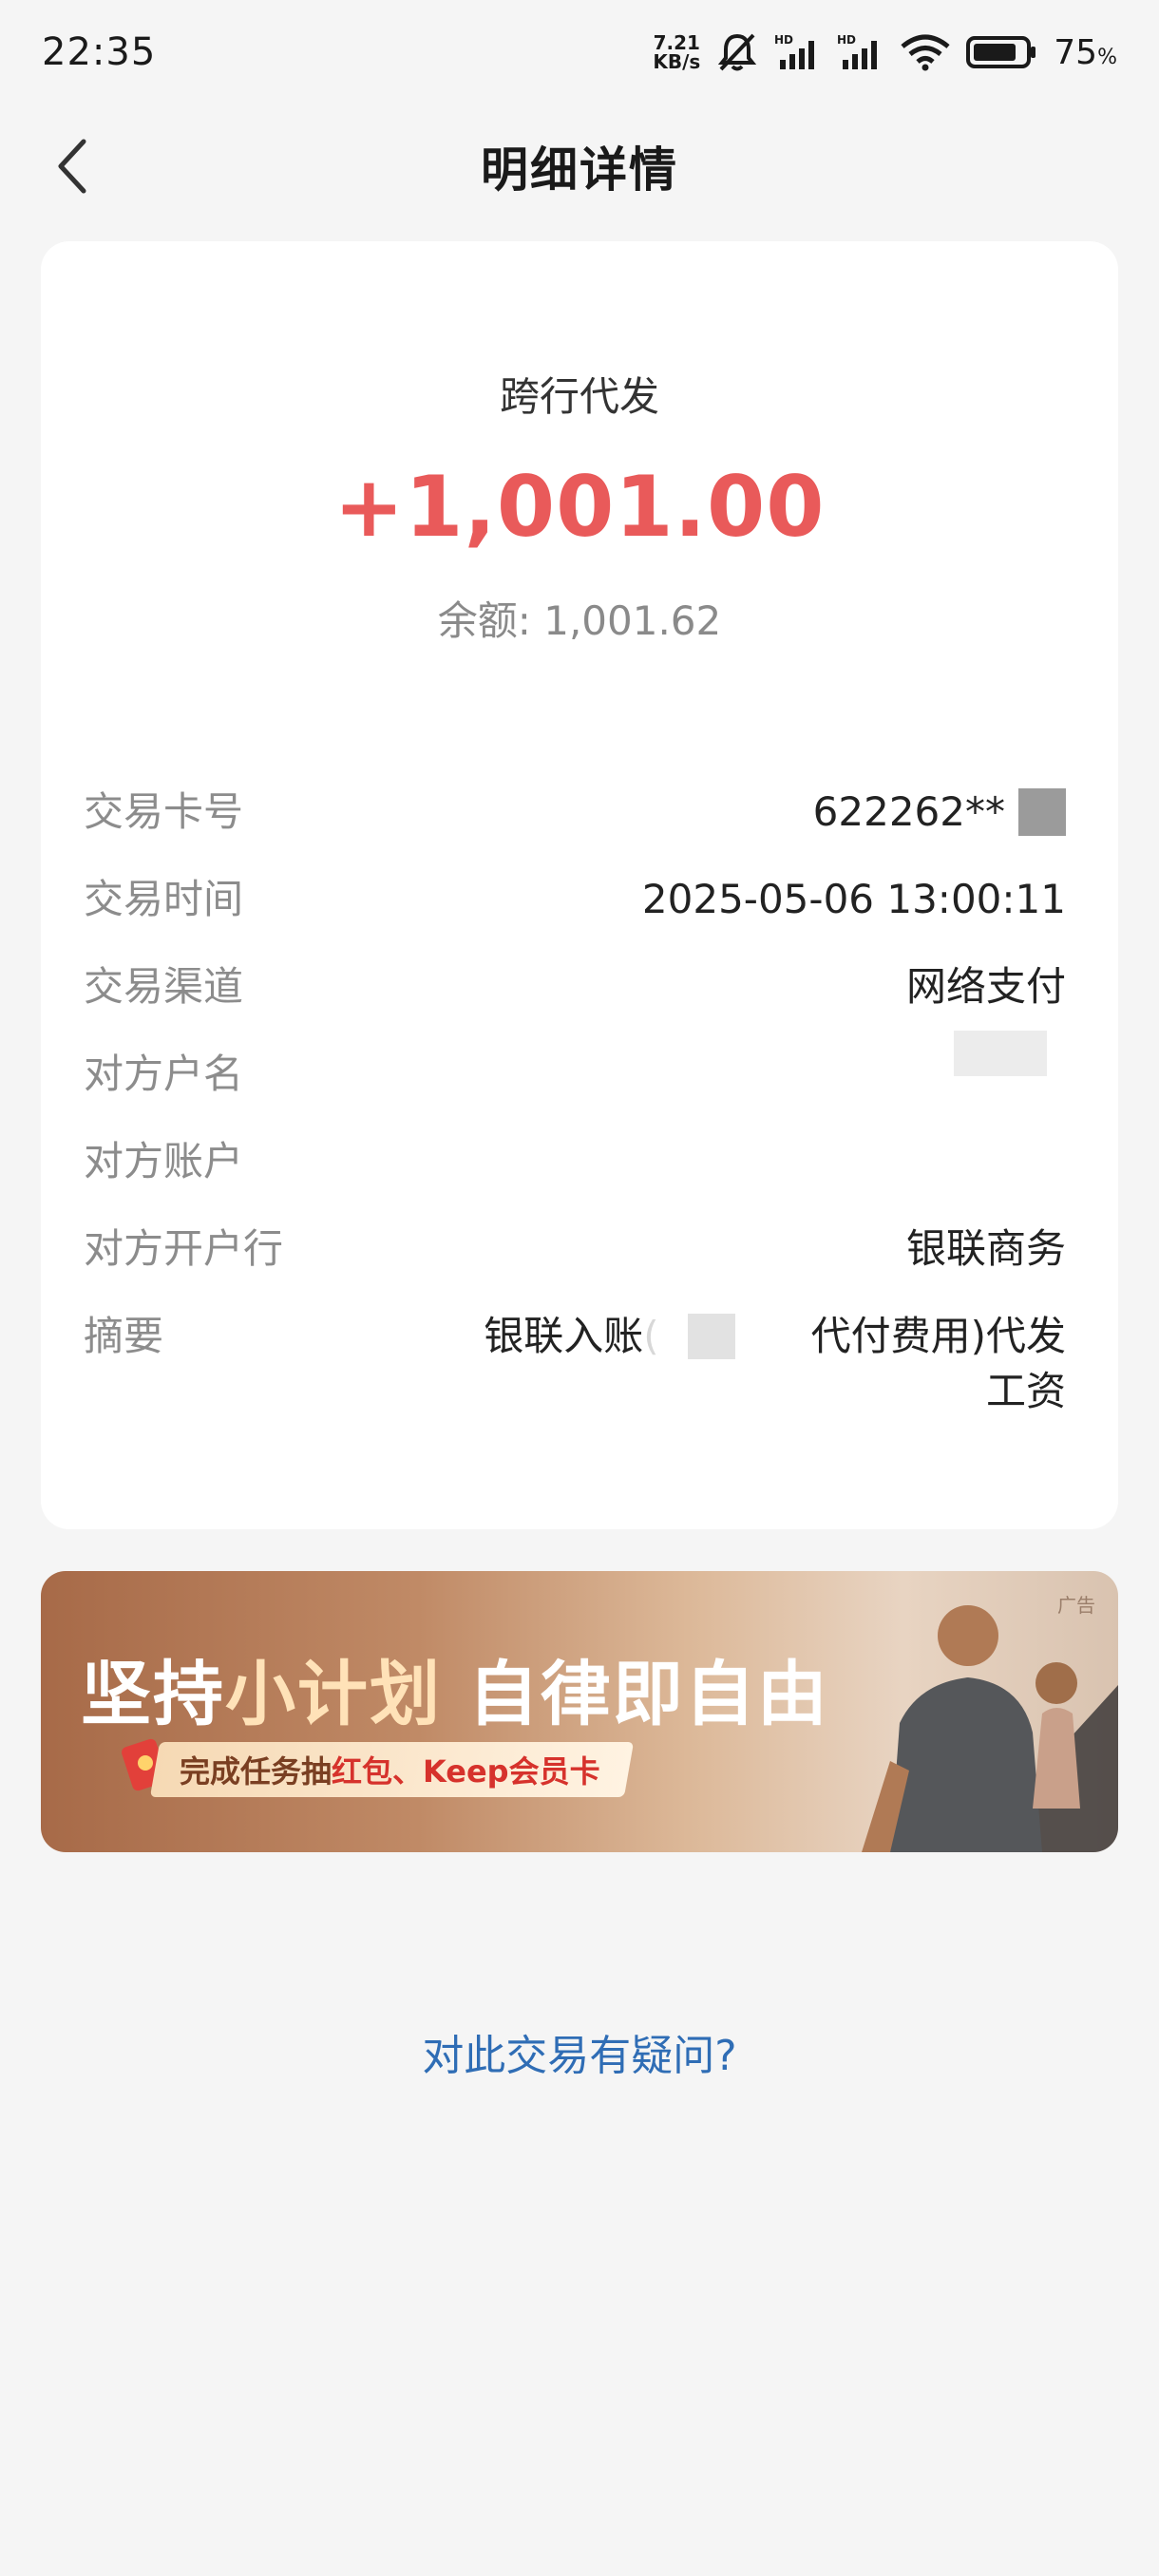 The image size is (1159, 2576). Describe the element at coordinates (164, 986) in the screenshot. I see `channel-label: 交易渠道` at that location.